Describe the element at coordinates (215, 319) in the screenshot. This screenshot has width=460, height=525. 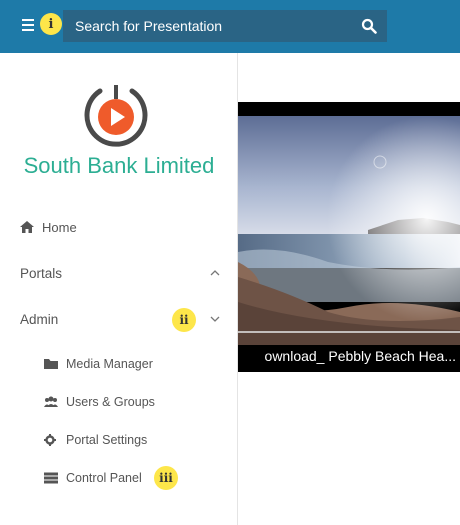
I see `chevron-down-icon` at that location.